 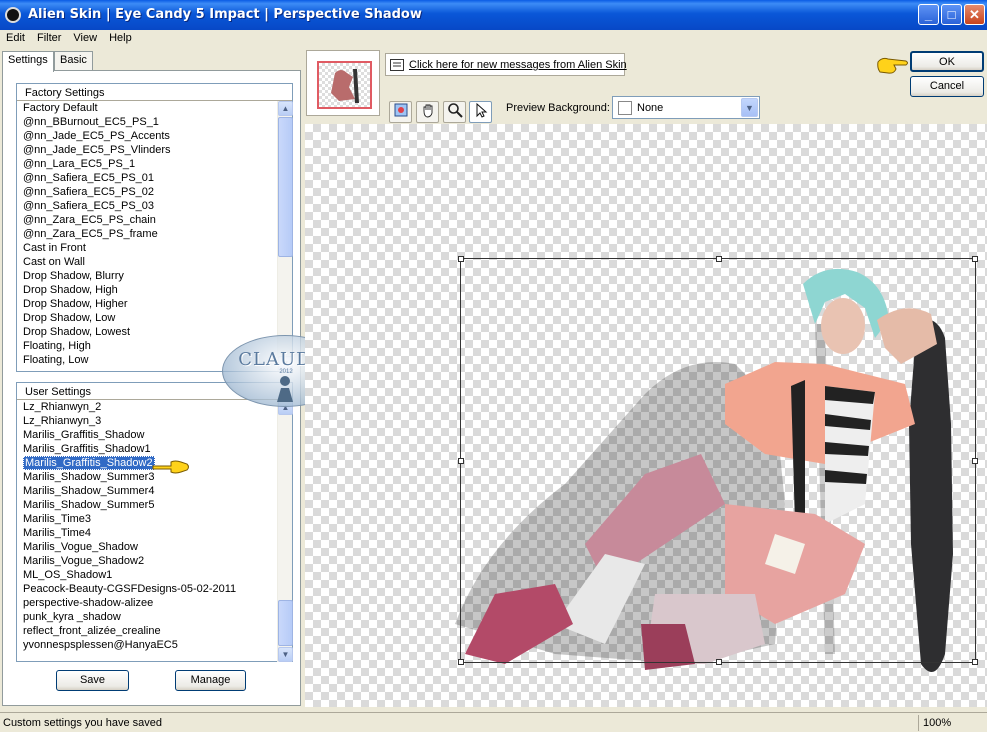 What do you see at coordinates (686, 107) in the screenshot?
I see `preview-background-select: None ▼` at bounding box center [686, 107].